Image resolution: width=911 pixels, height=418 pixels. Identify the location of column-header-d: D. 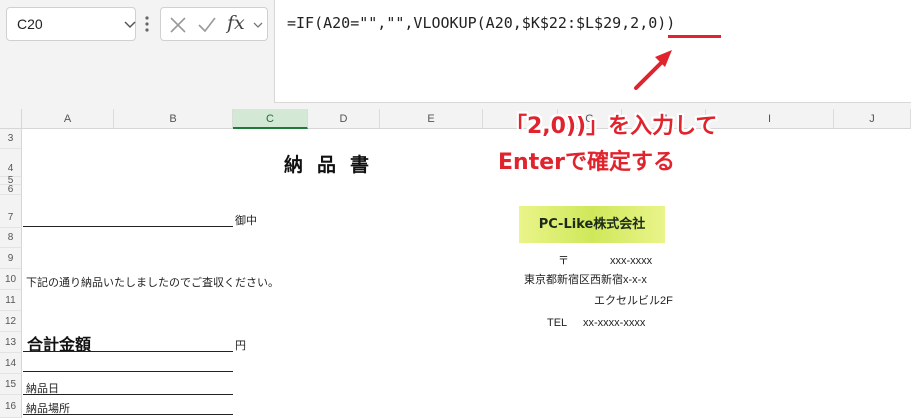
(344, 119).